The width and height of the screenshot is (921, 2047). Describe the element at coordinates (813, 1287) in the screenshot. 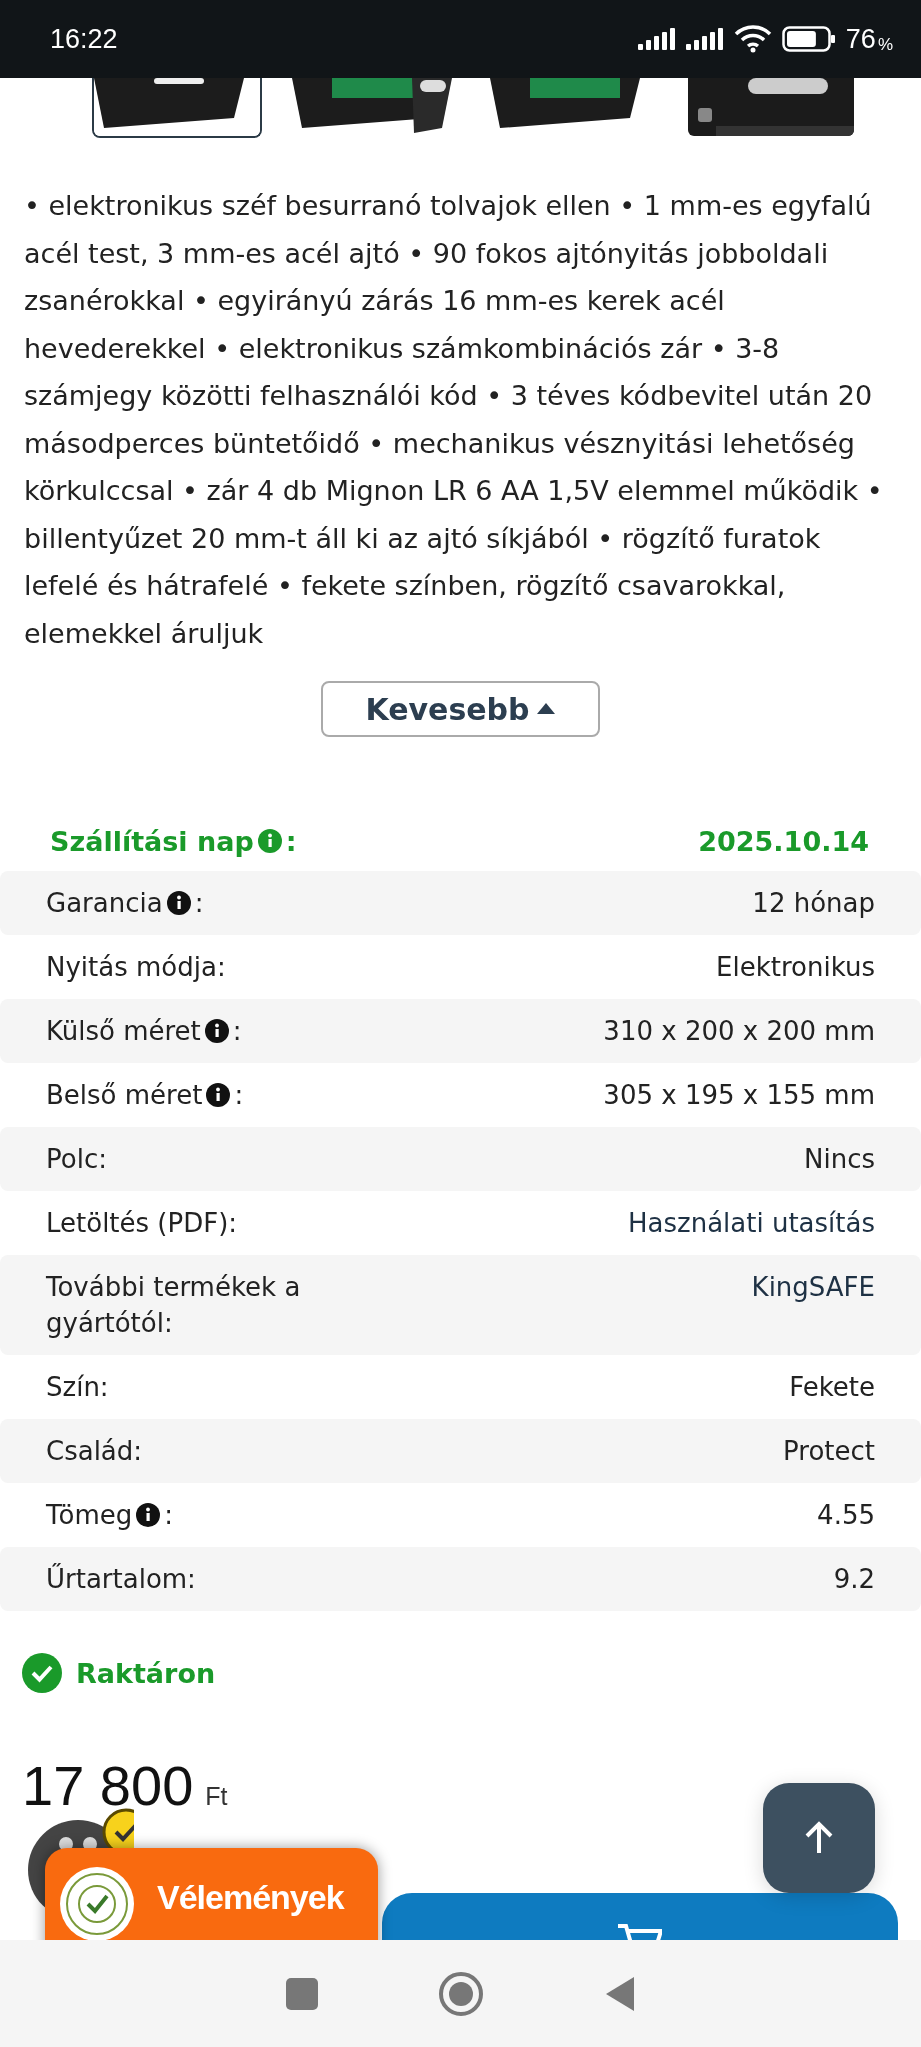

I see `spec-link: KingSAFE` at that location.